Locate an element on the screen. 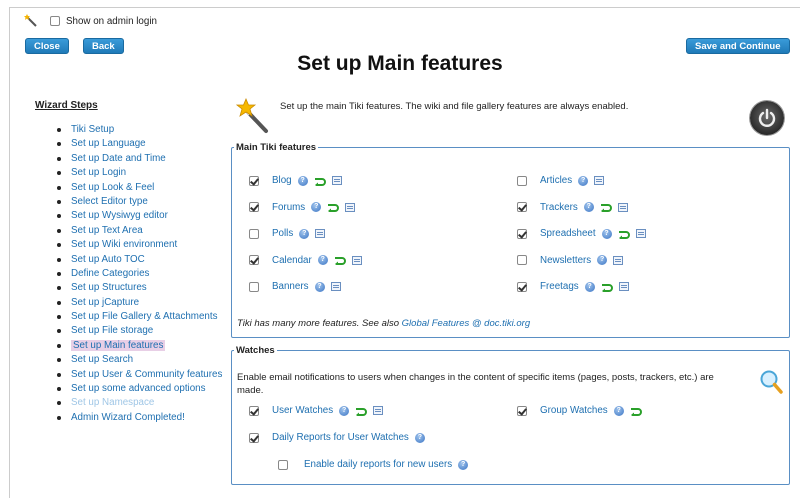 The image size is (800, 498). wizard-step-item: Set up Search is located at coordinates (130, 360).